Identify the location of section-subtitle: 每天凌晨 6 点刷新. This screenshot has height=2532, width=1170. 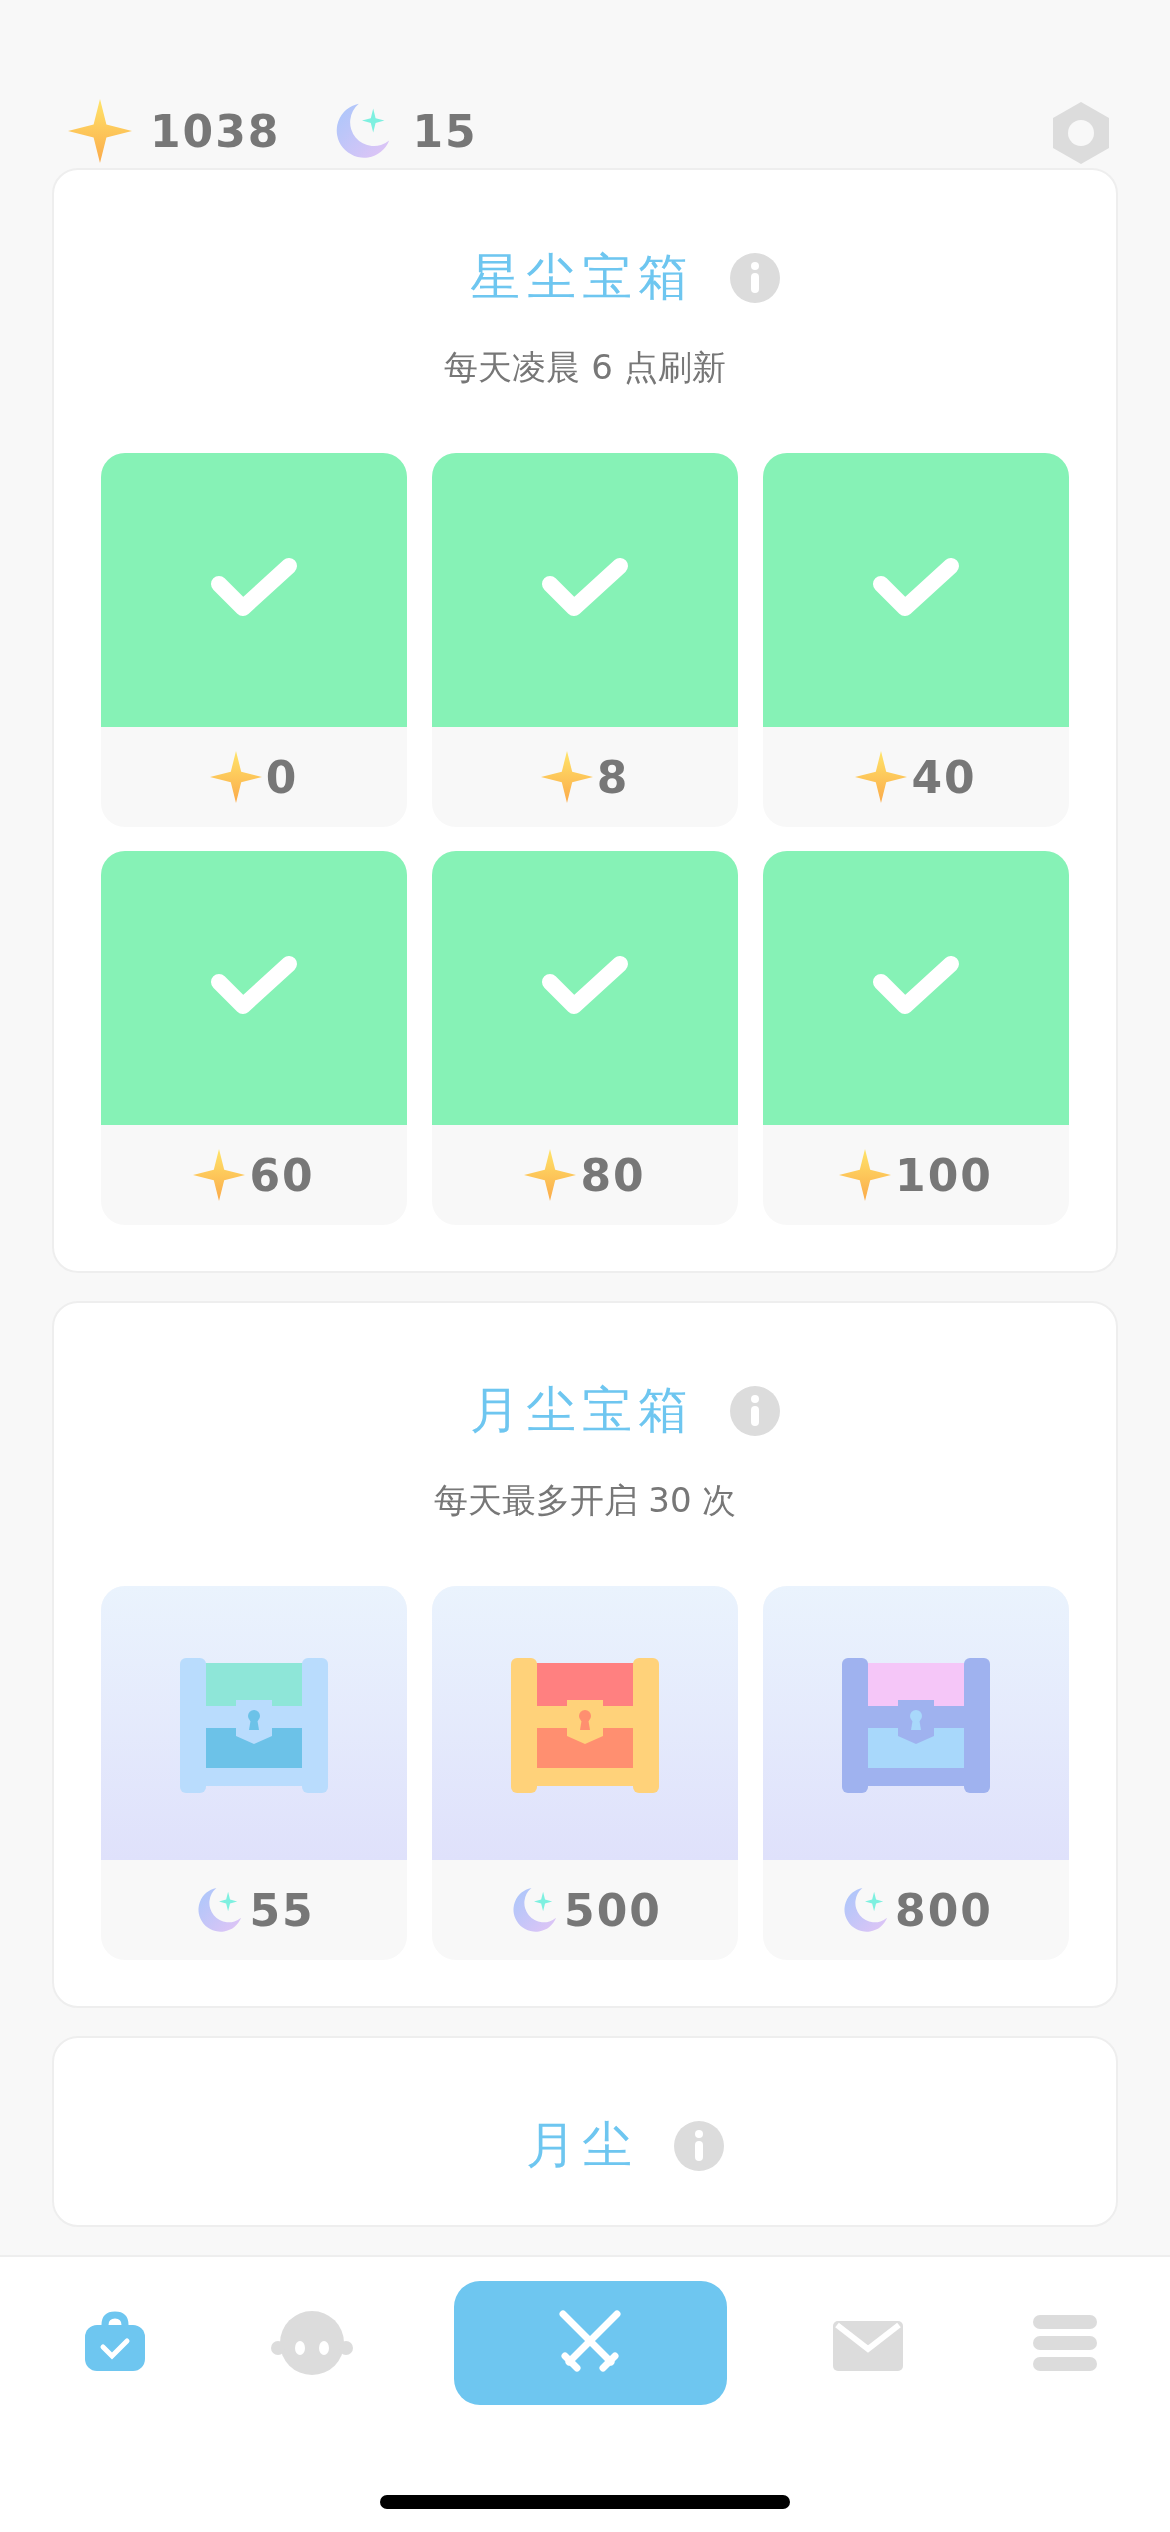
(585, 367).